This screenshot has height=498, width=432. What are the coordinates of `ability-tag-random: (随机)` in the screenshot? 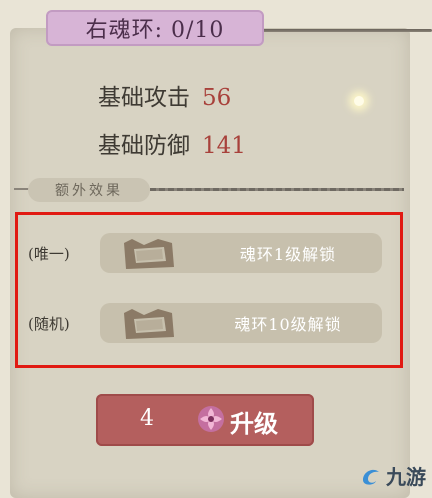 It's located at (49, 324).